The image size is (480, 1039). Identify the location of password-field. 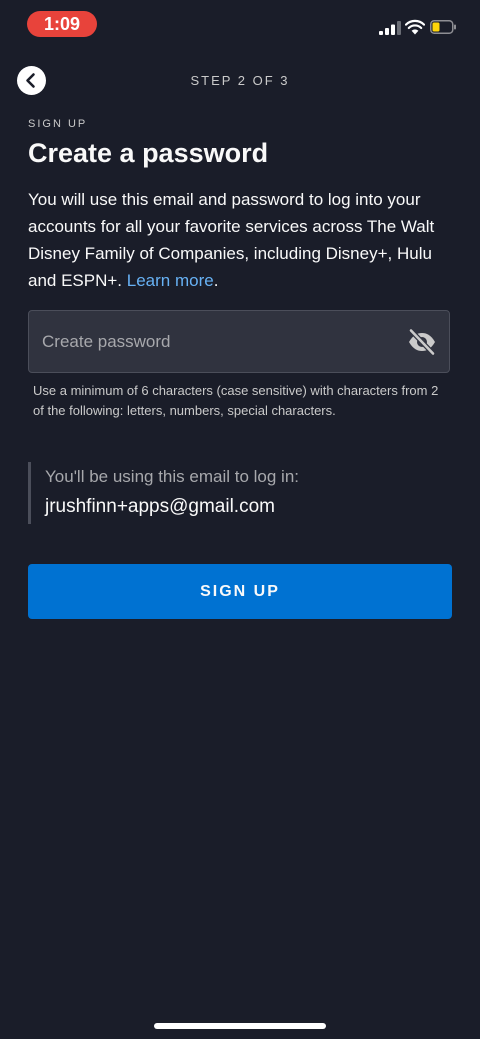
(239, 341).